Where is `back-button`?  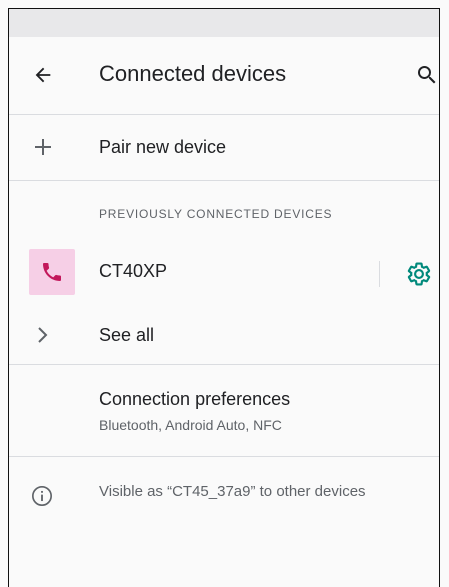 back-button is located at coordinates (43, 75).